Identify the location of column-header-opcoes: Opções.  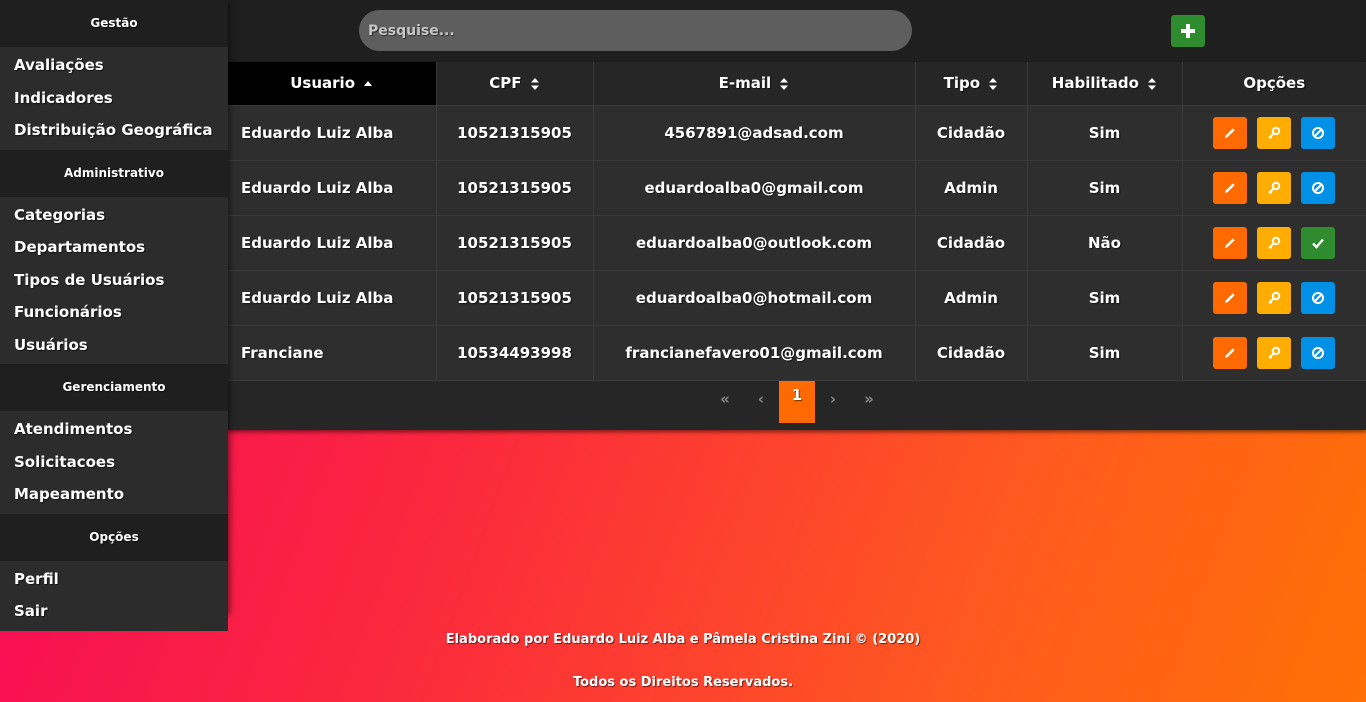
(1274, 84).